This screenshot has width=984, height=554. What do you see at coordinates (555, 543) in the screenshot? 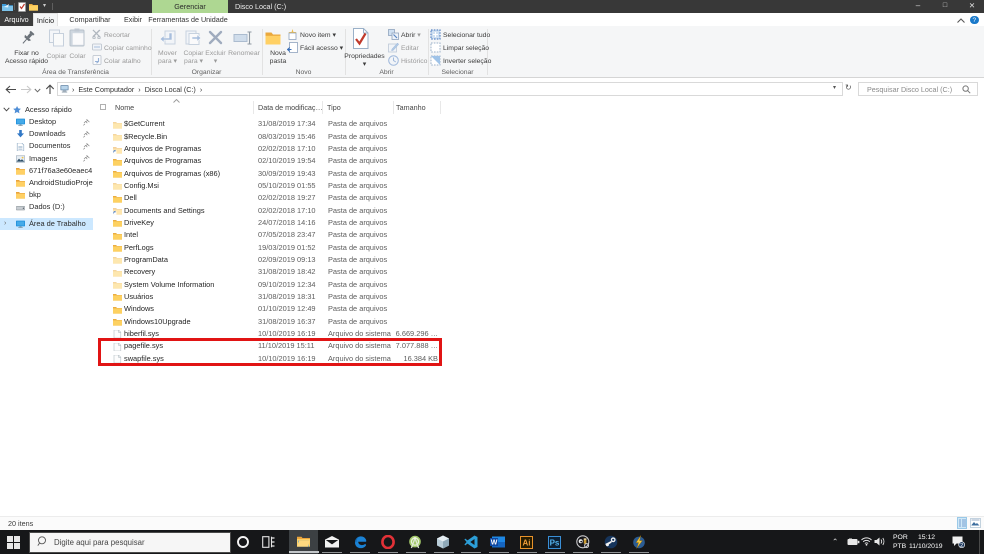
I see `svg-text: Ps` at bounding box center [555, 543].